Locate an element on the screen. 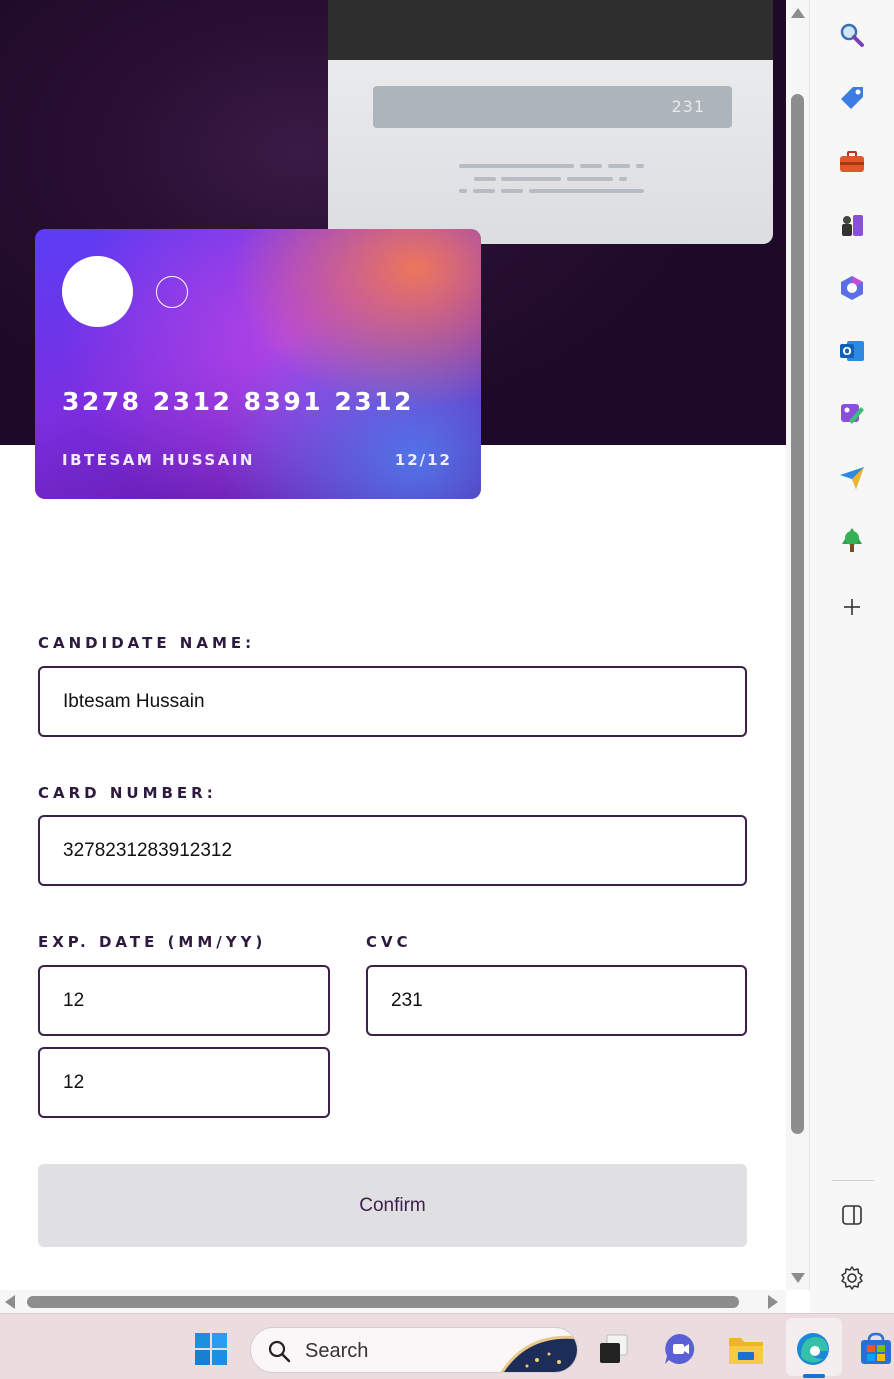 Image resolution: width=894 pixels, height=1379 pixels. card-logo-ring is located at coordinates (172, 292).